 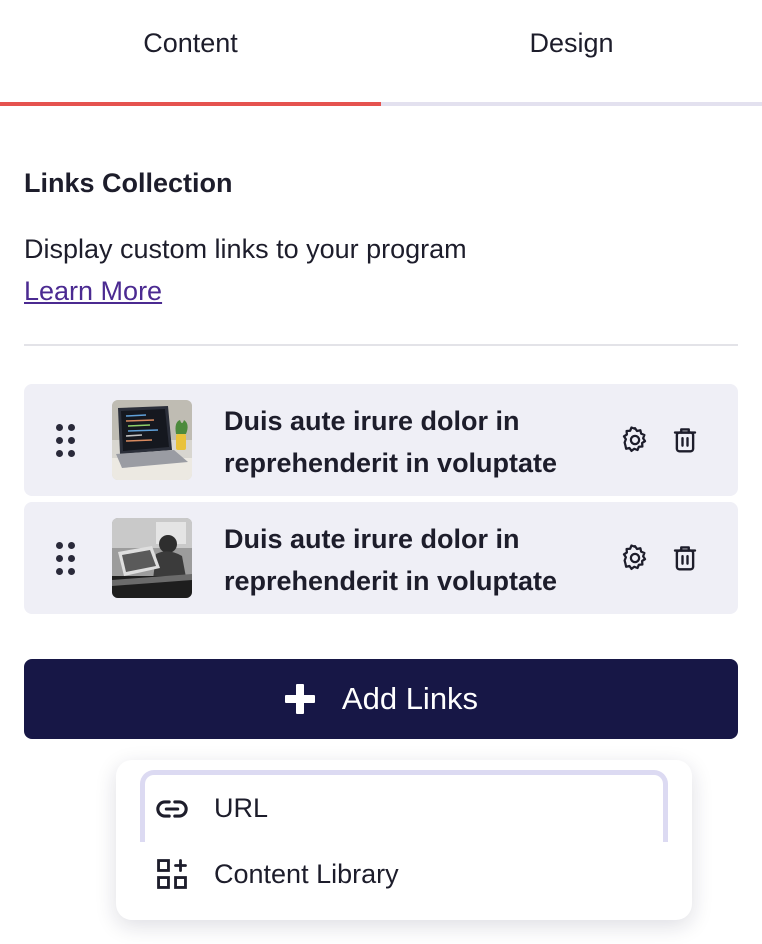 What do you see at coordinates (128, 183) in the screenshot?
I see `section-title: Links Collection` at bounding box center [128, 183].